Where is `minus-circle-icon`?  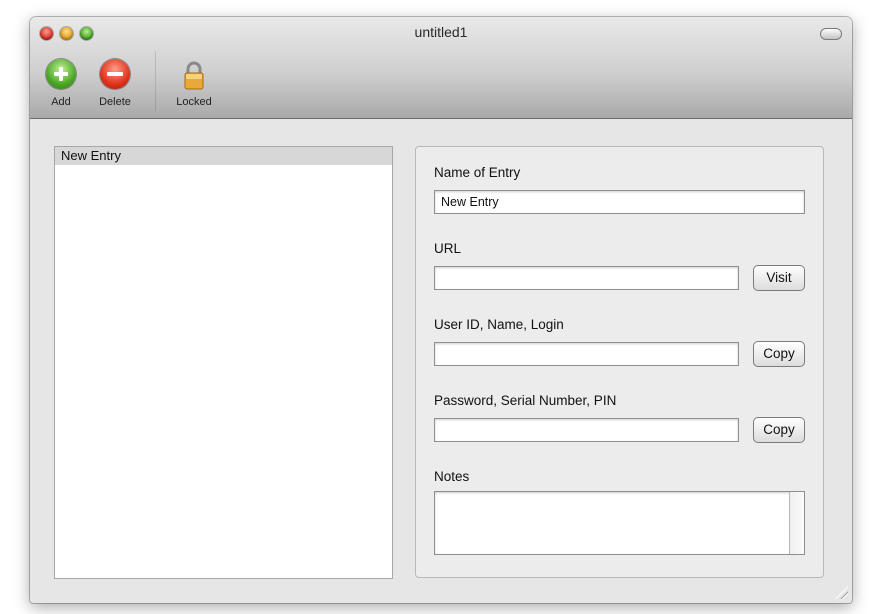 minus-circle-icon is located at coordinates (115, 74).